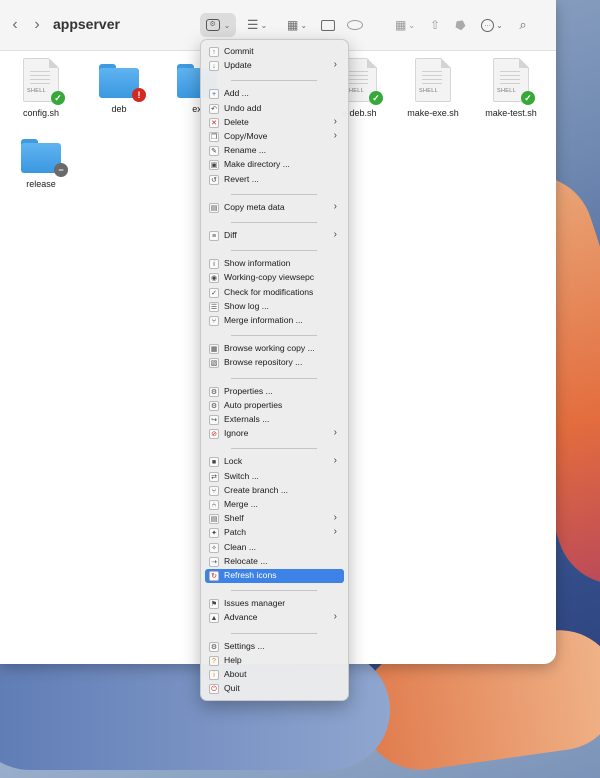 The height and width of the screenshot is (778, 600). What do you see at coordinates (214, 179) in the screenshot?
I see `revert-icon: ↺` at bounding box center [214, 179].